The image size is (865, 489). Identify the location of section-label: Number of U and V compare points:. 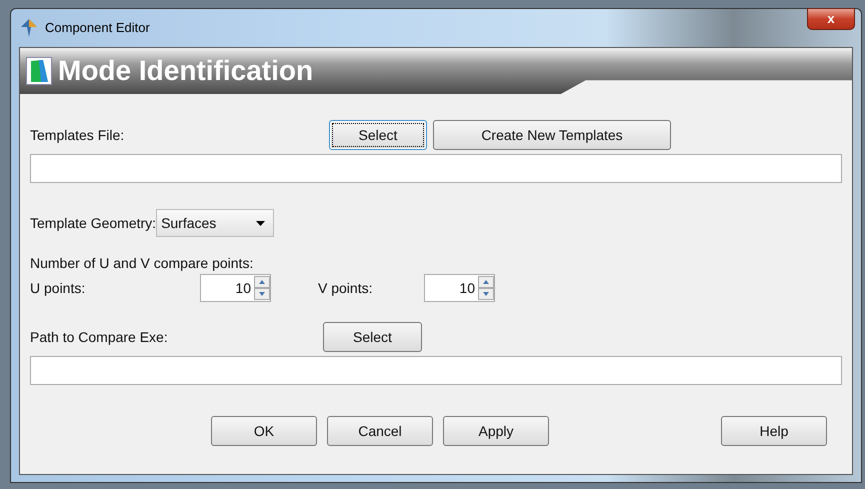
(142, 263).